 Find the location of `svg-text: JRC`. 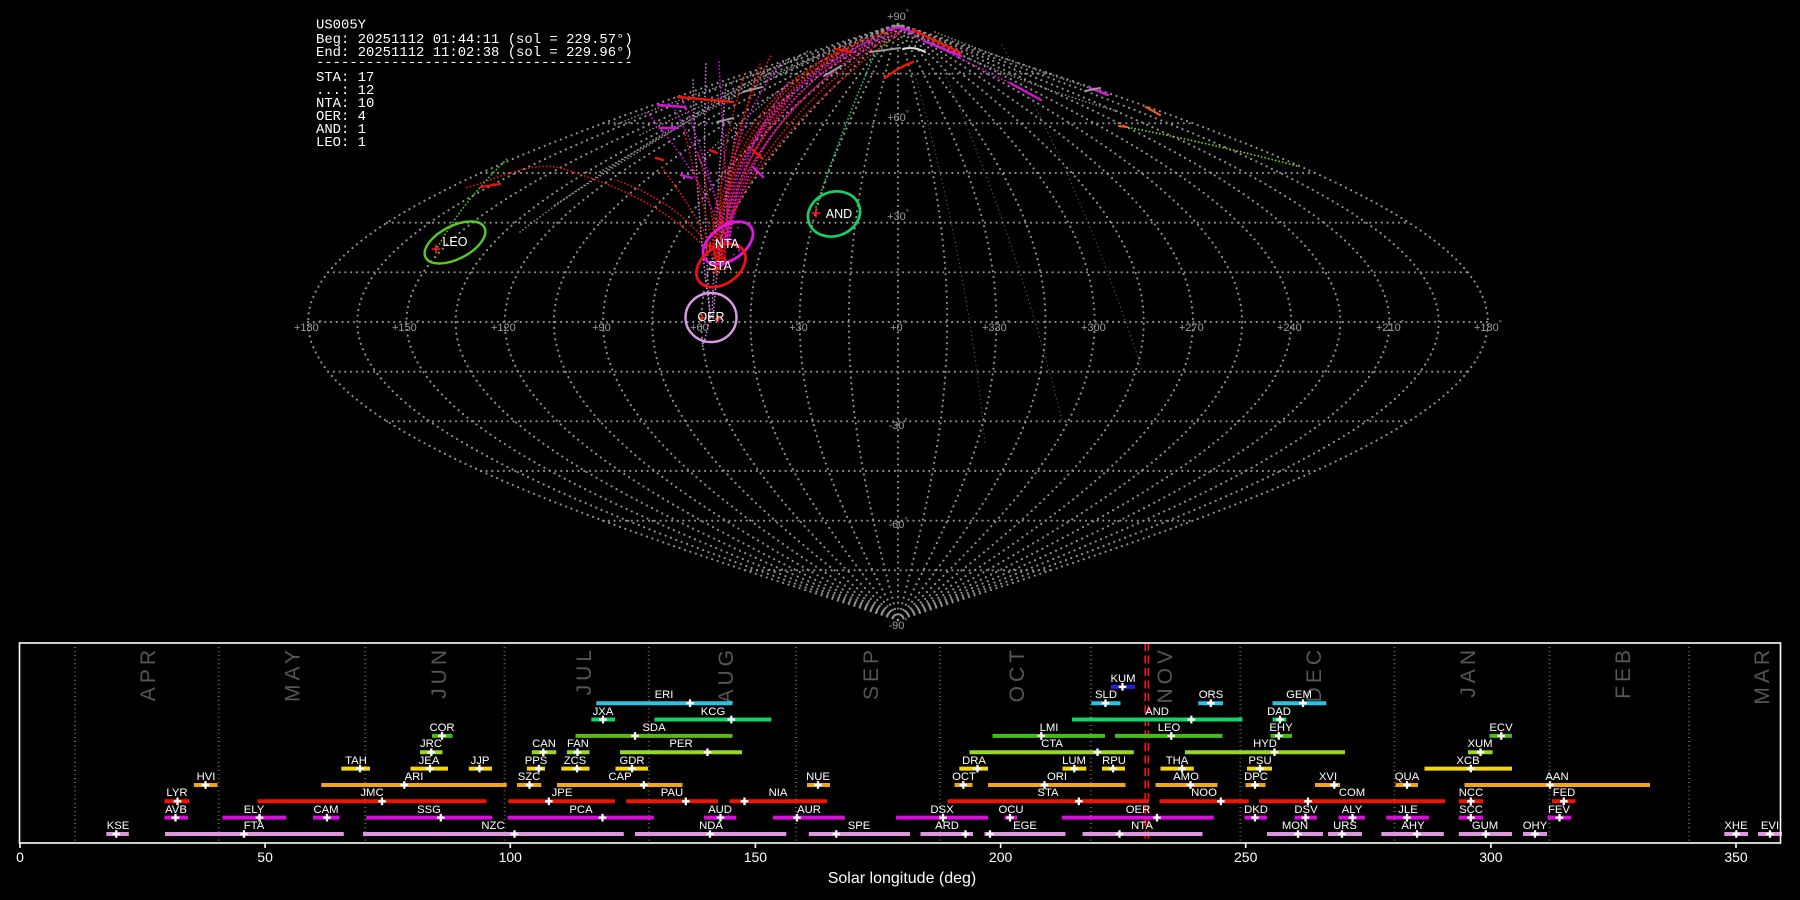

svg-text: JRC is located at coordinates (431, 744).